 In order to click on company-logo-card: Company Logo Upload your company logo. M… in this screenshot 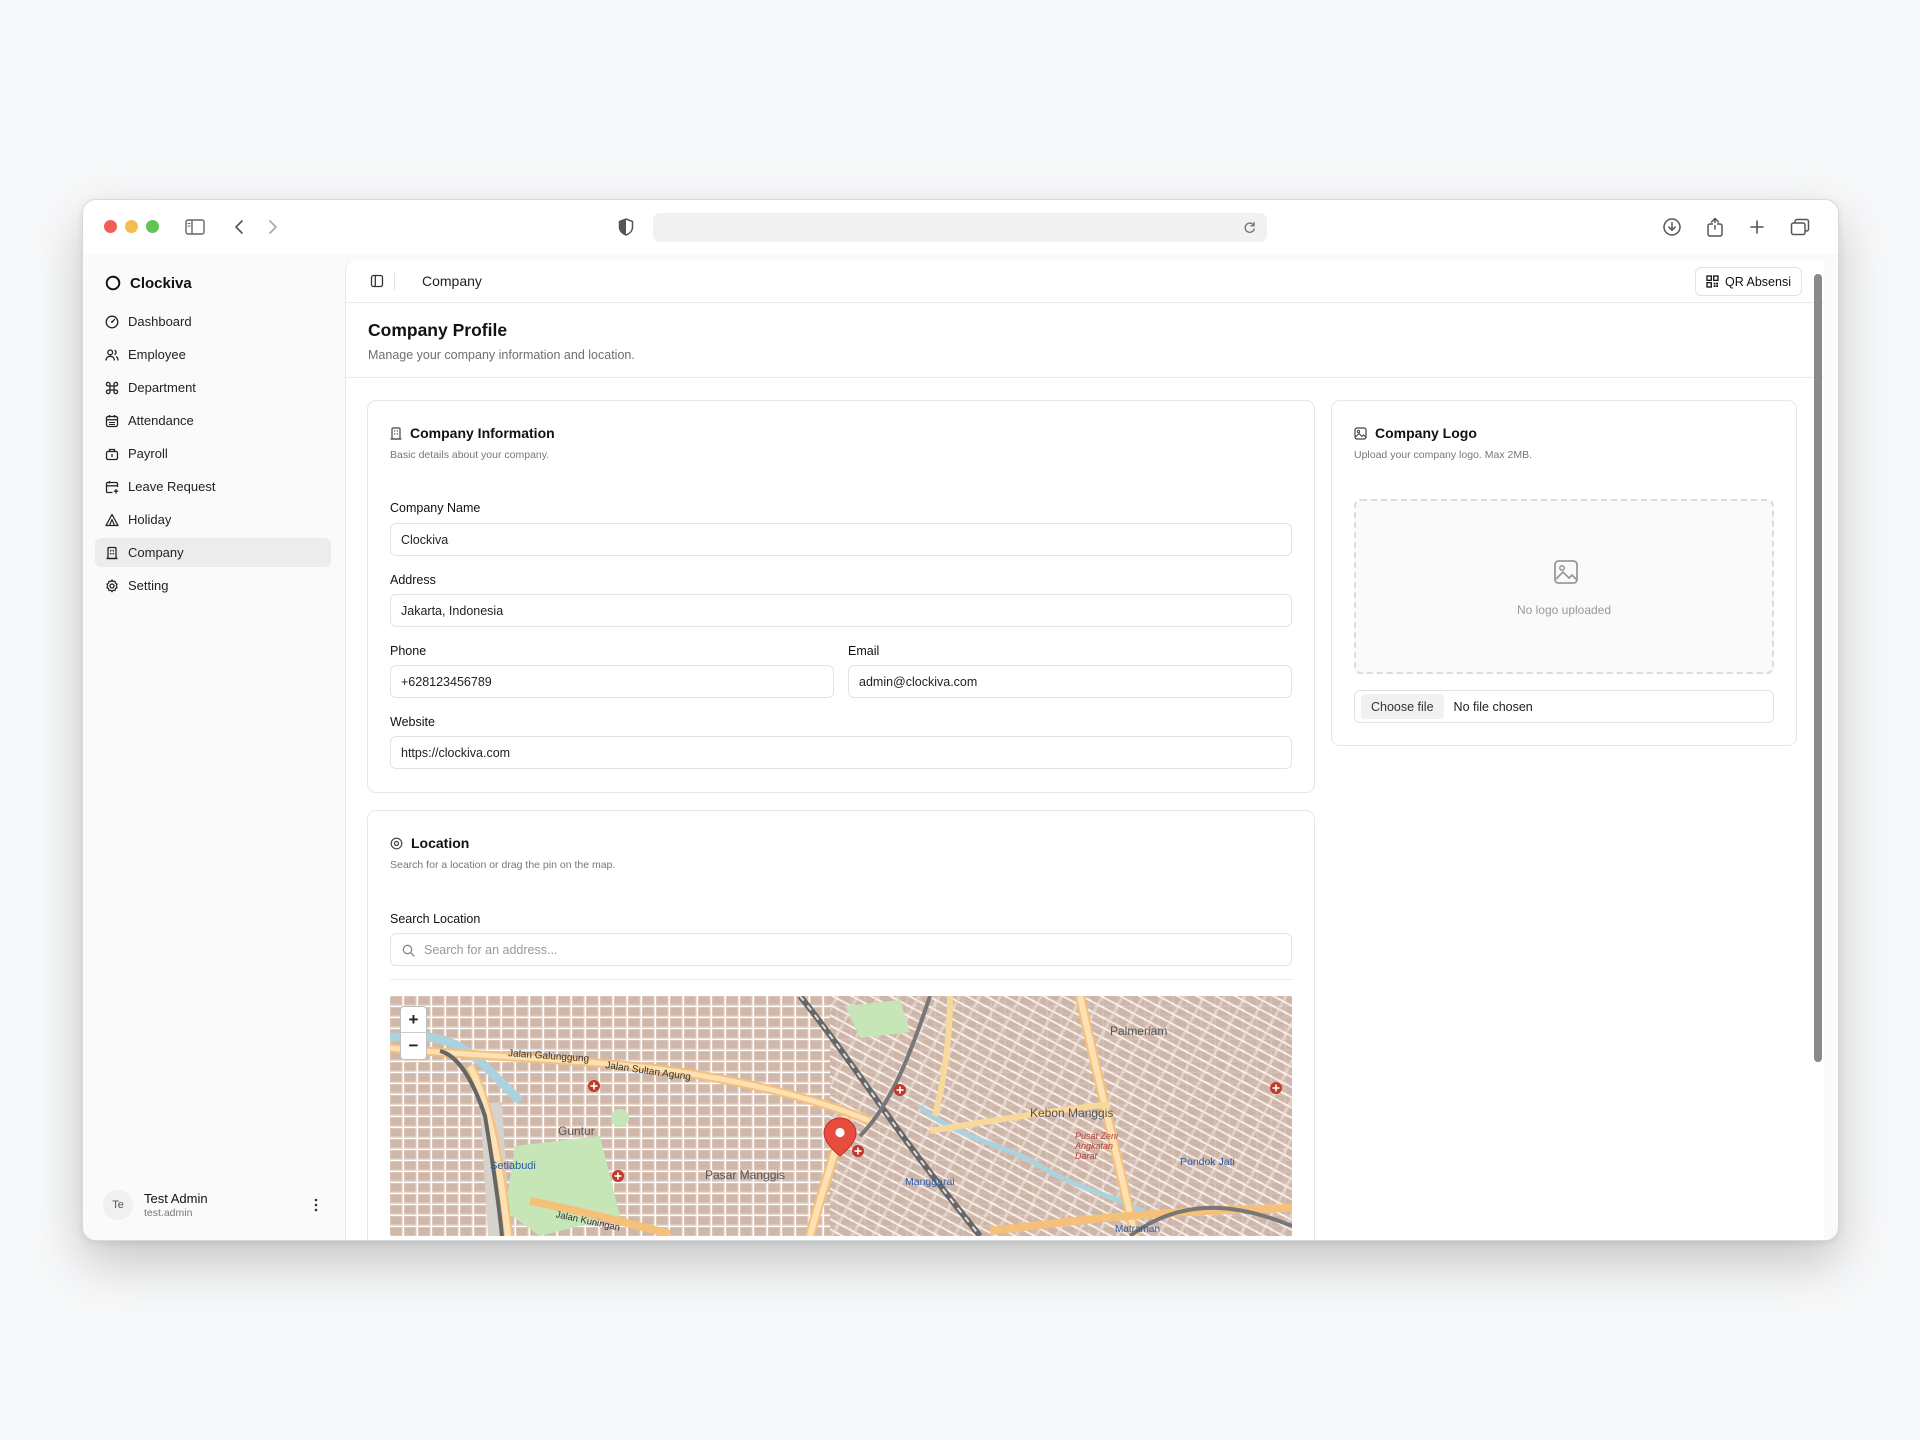, I will do `click(1564, 573)`.